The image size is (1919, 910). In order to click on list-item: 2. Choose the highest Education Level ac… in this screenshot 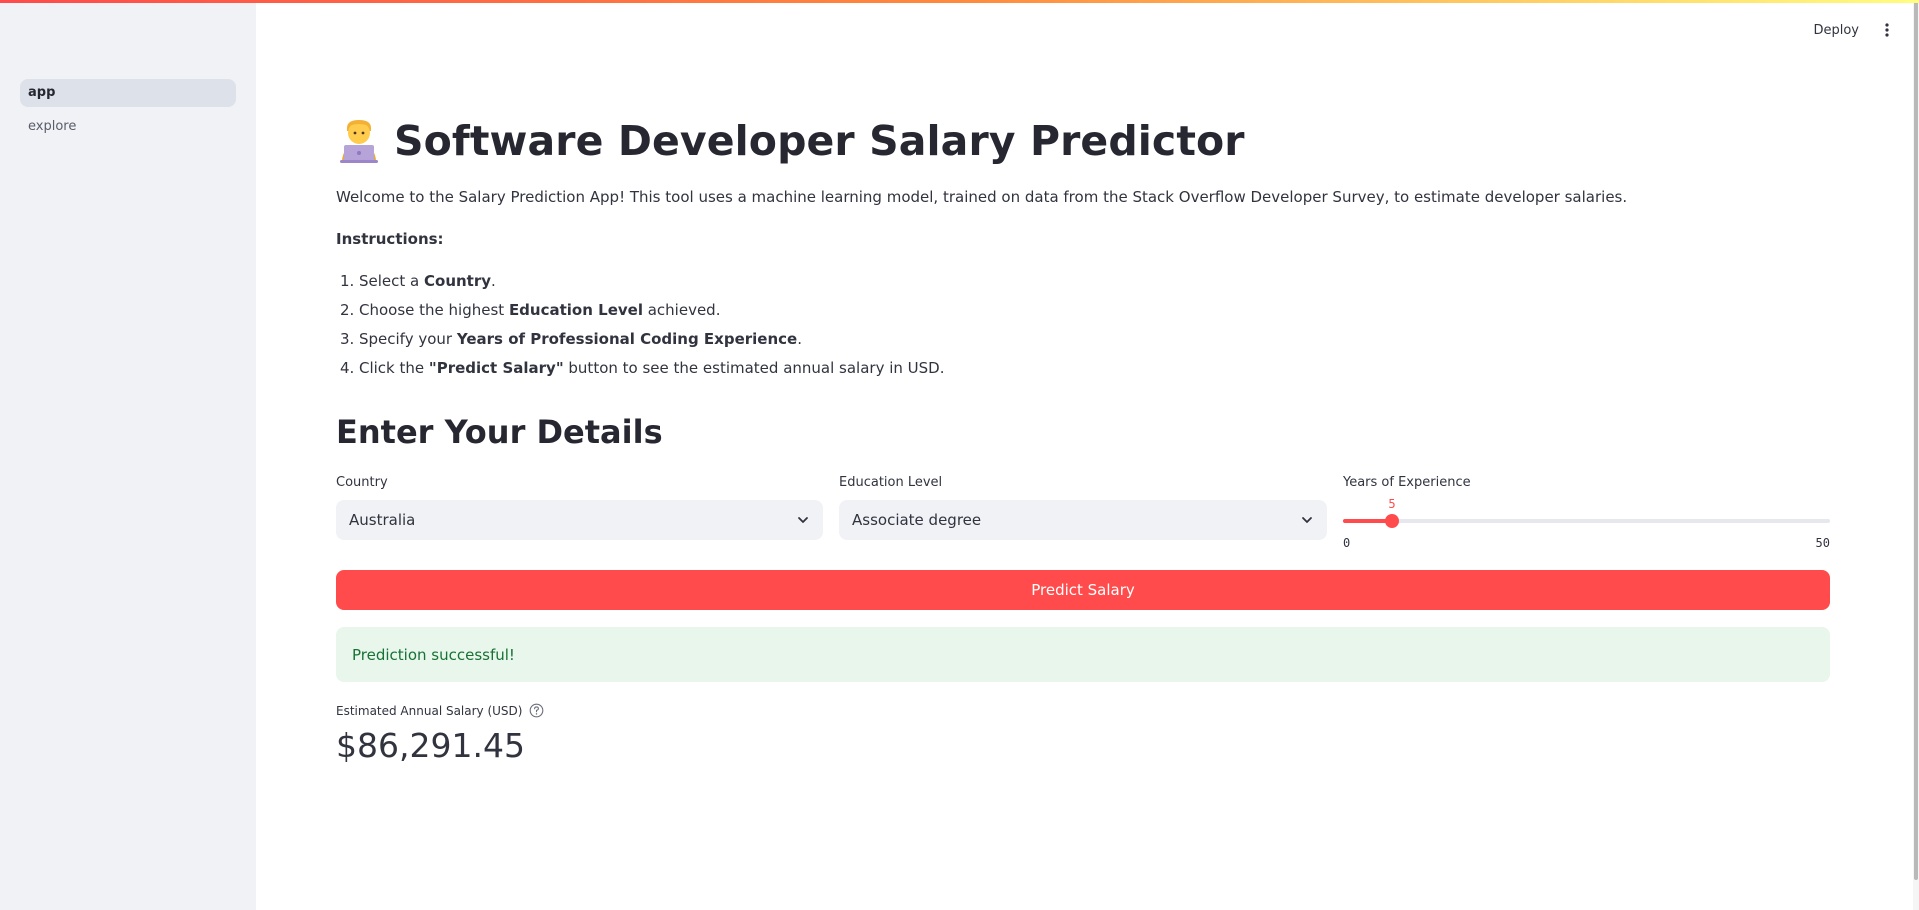, I will do `click(530, 310)`.